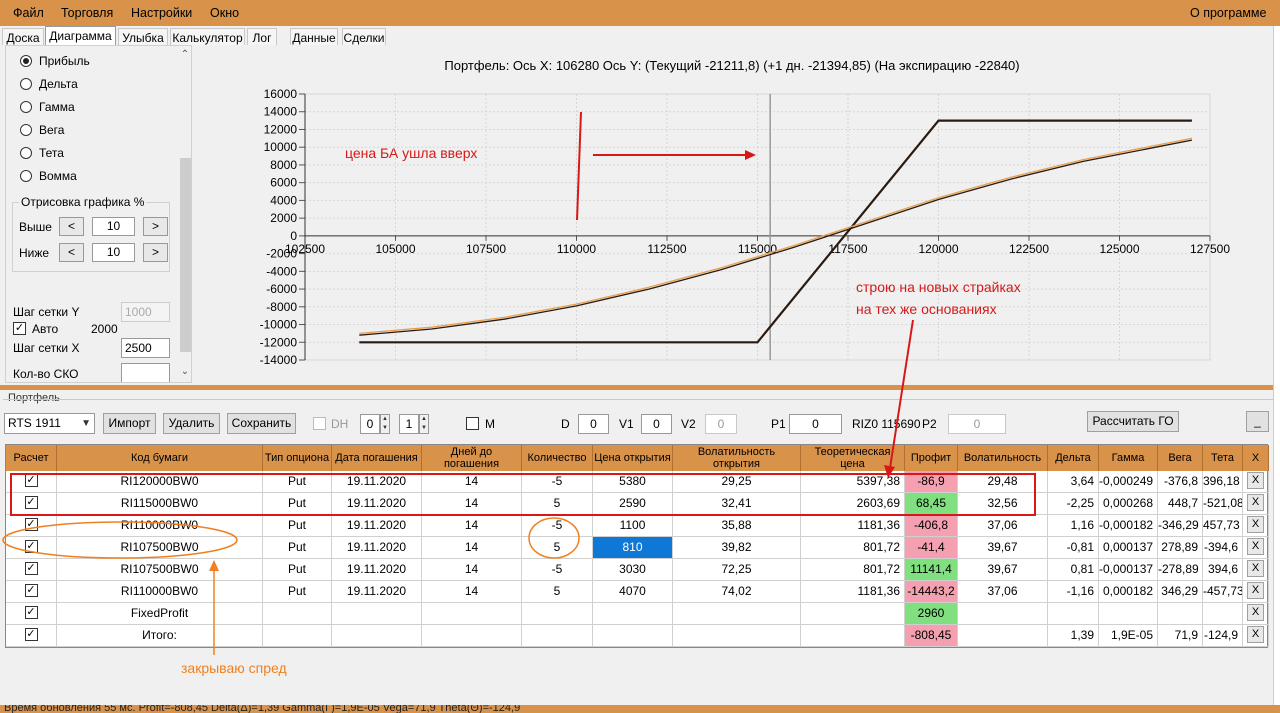 Image resolution: width=1280 pixels, height=713 pixels. What do you see at coordinates (931, 591) in the screenshot?
I see `cell-profit: -14443,2` at bounding box center [931, 591].